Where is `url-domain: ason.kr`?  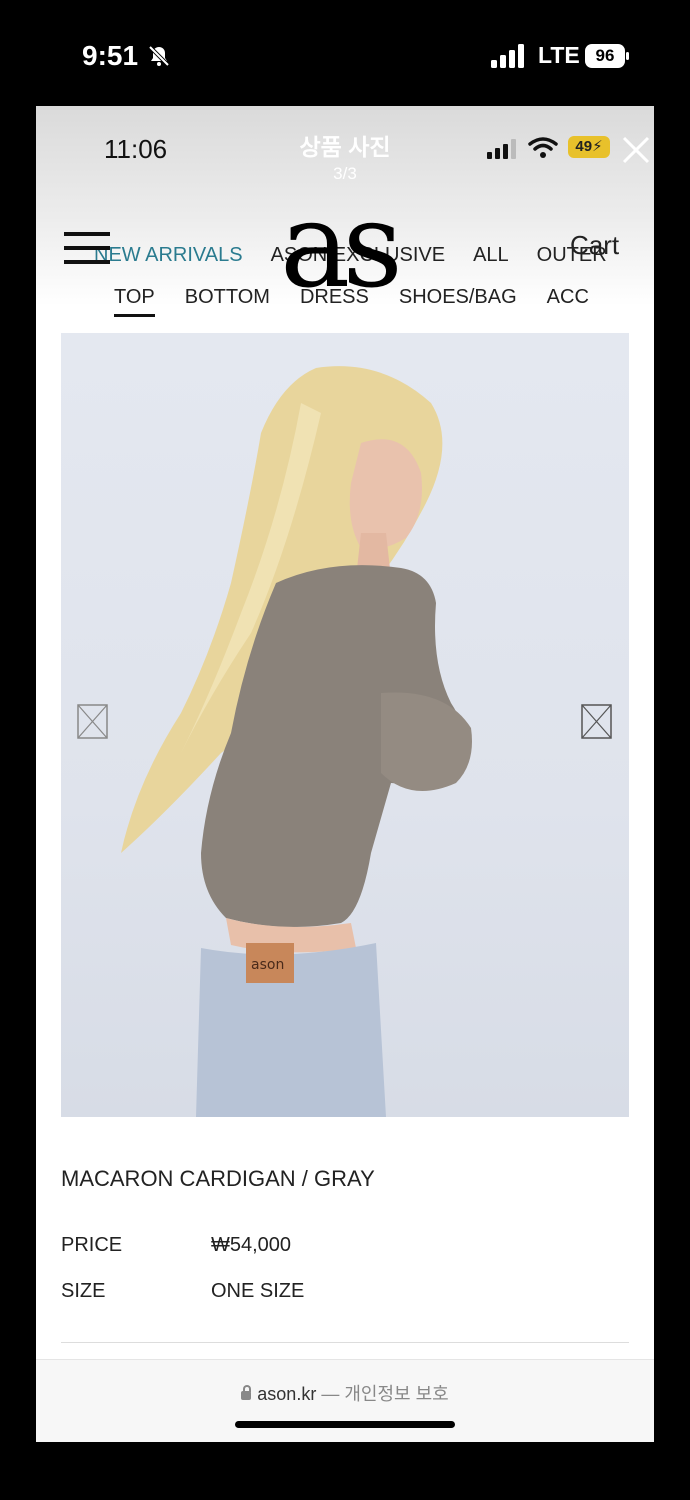 url-domain: ason.kr is located at coordinates (287, 1394).